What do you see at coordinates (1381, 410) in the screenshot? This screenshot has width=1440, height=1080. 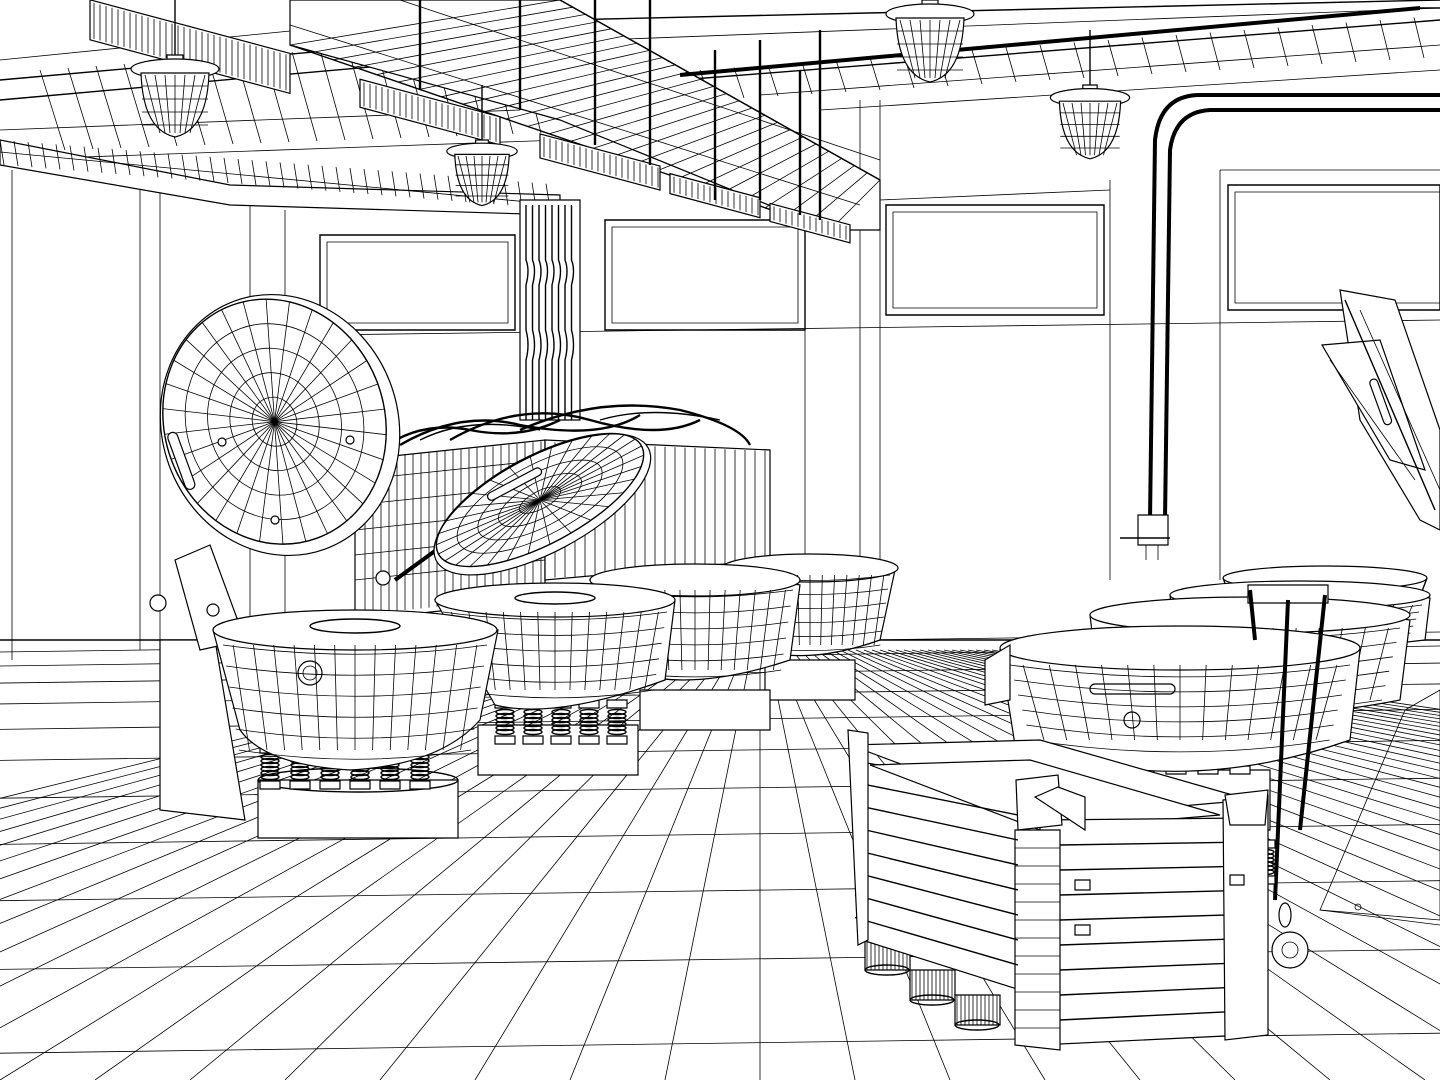 I see `bowl-8-lid-open` at bounding box center [1381, 410].